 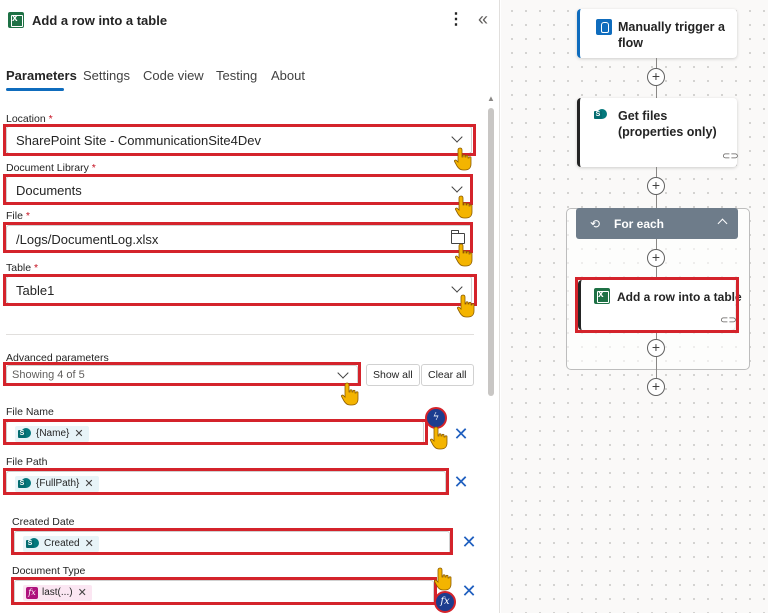 What do you see at coordinates (723, 222) in the screenshot?
I see `chevron-up-icon` at bounding box center [723, 222].